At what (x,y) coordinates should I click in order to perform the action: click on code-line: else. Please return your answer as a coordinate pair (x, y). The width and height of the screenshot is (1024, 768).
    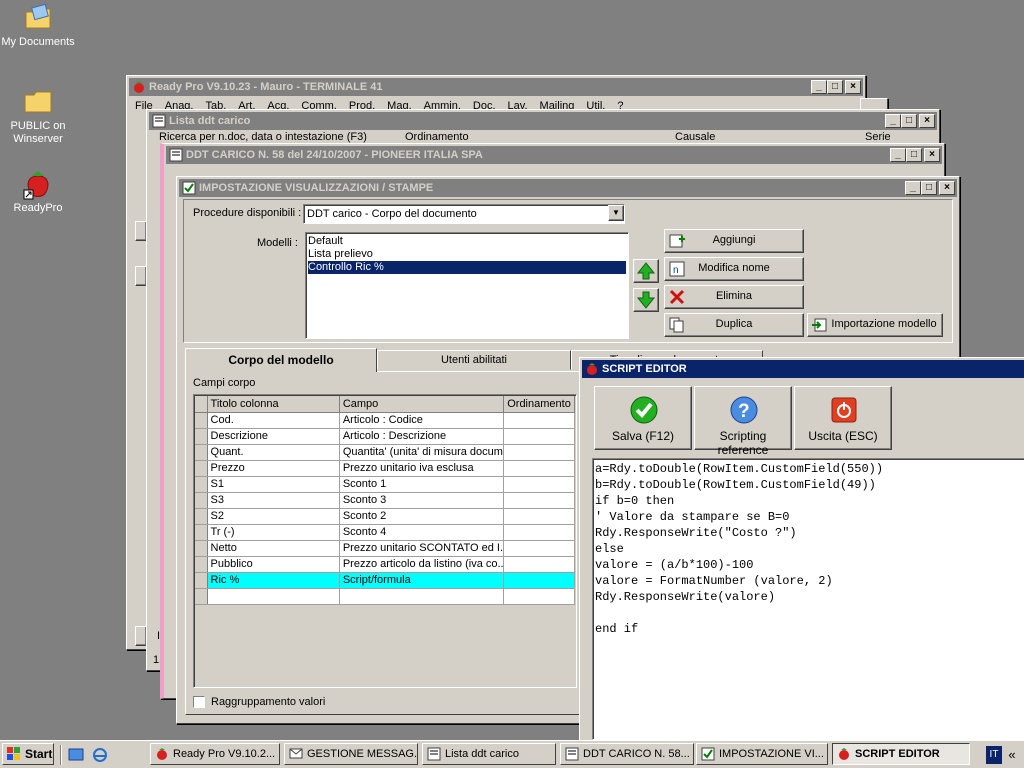
    Looking at the image, I should click on (739, 549).